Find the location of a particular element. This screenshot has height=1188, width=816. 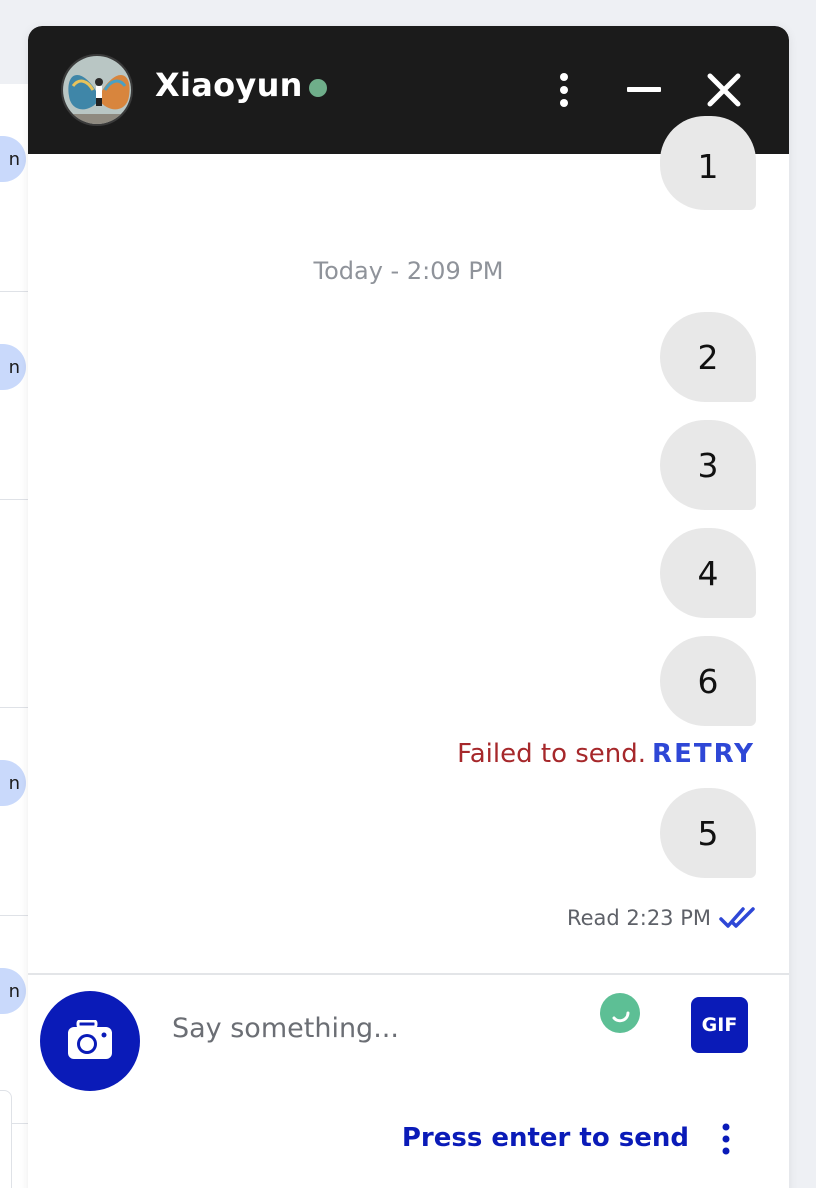

minimize-icon is located at coordinates (644, 89).